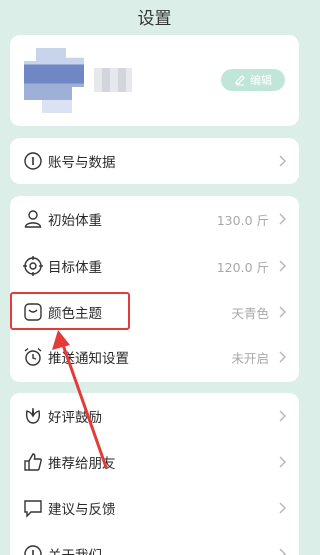 This screenshot has width=320, height=555. What do you see at coordinates (250, 358) in the screenshot?
I see `push-notification-value: 未开启` at bounding box center [250, 358].